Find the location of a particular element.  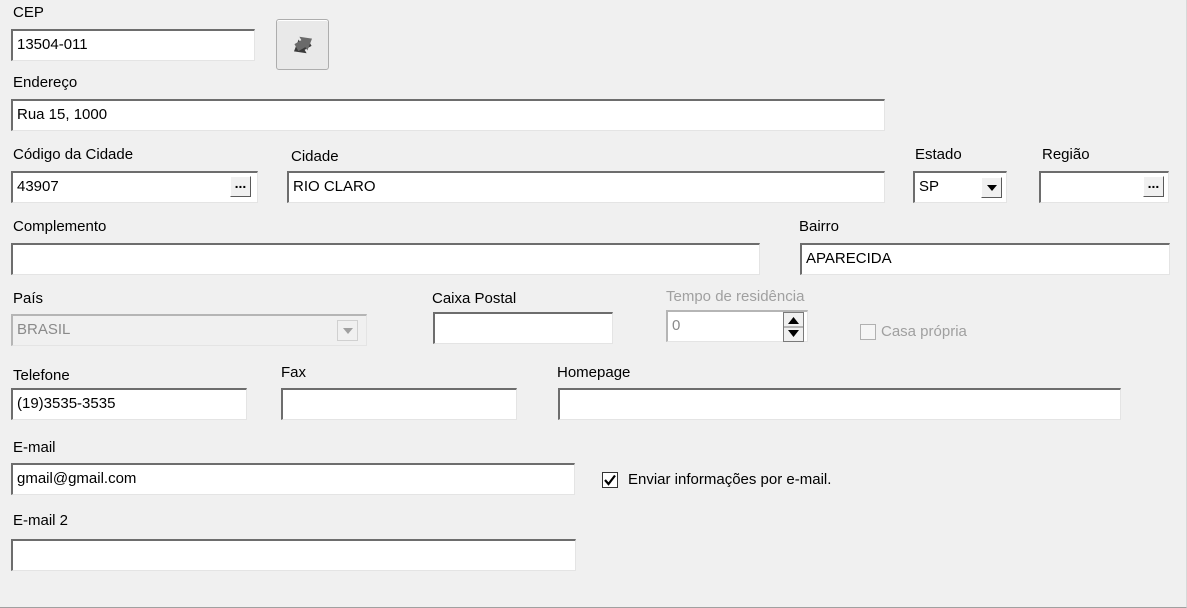

homepage-input is located at coordinates (839, 404).